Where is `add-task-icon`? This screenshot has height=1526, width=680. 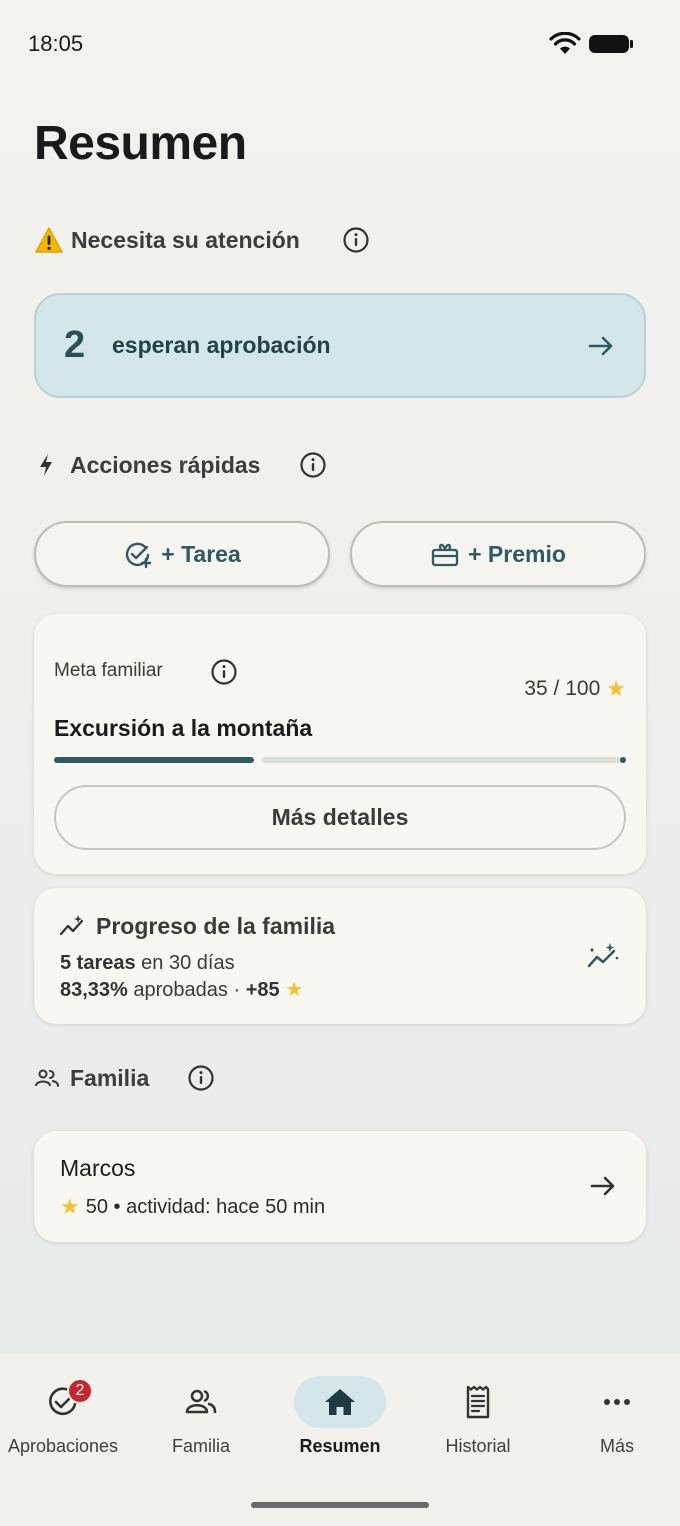 add-task-icon is located at coordinates (139, 555).